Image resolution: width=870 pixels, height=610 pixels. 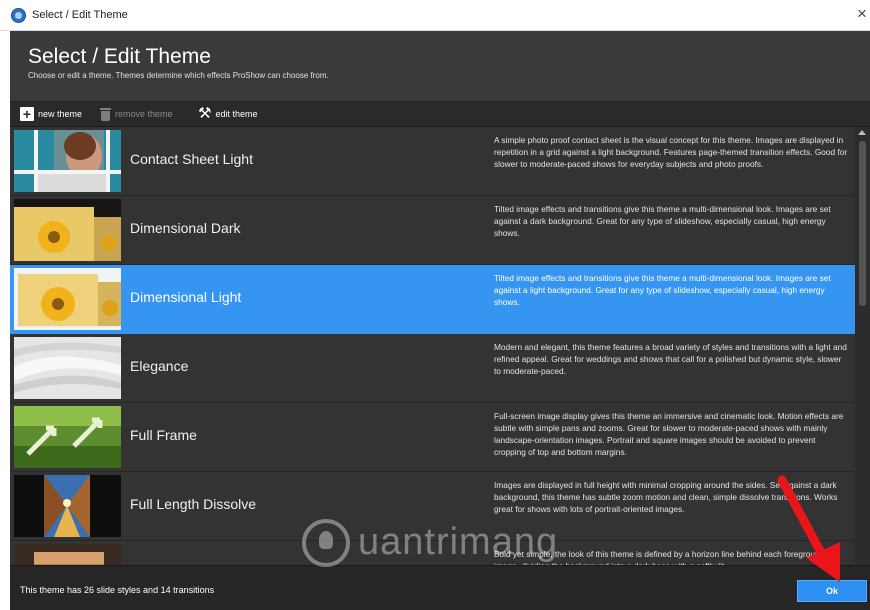 What do you see at coordinates (862, 132) in the screenshot?
I see `scroll-up-icon` at bounding box center [862, 132].